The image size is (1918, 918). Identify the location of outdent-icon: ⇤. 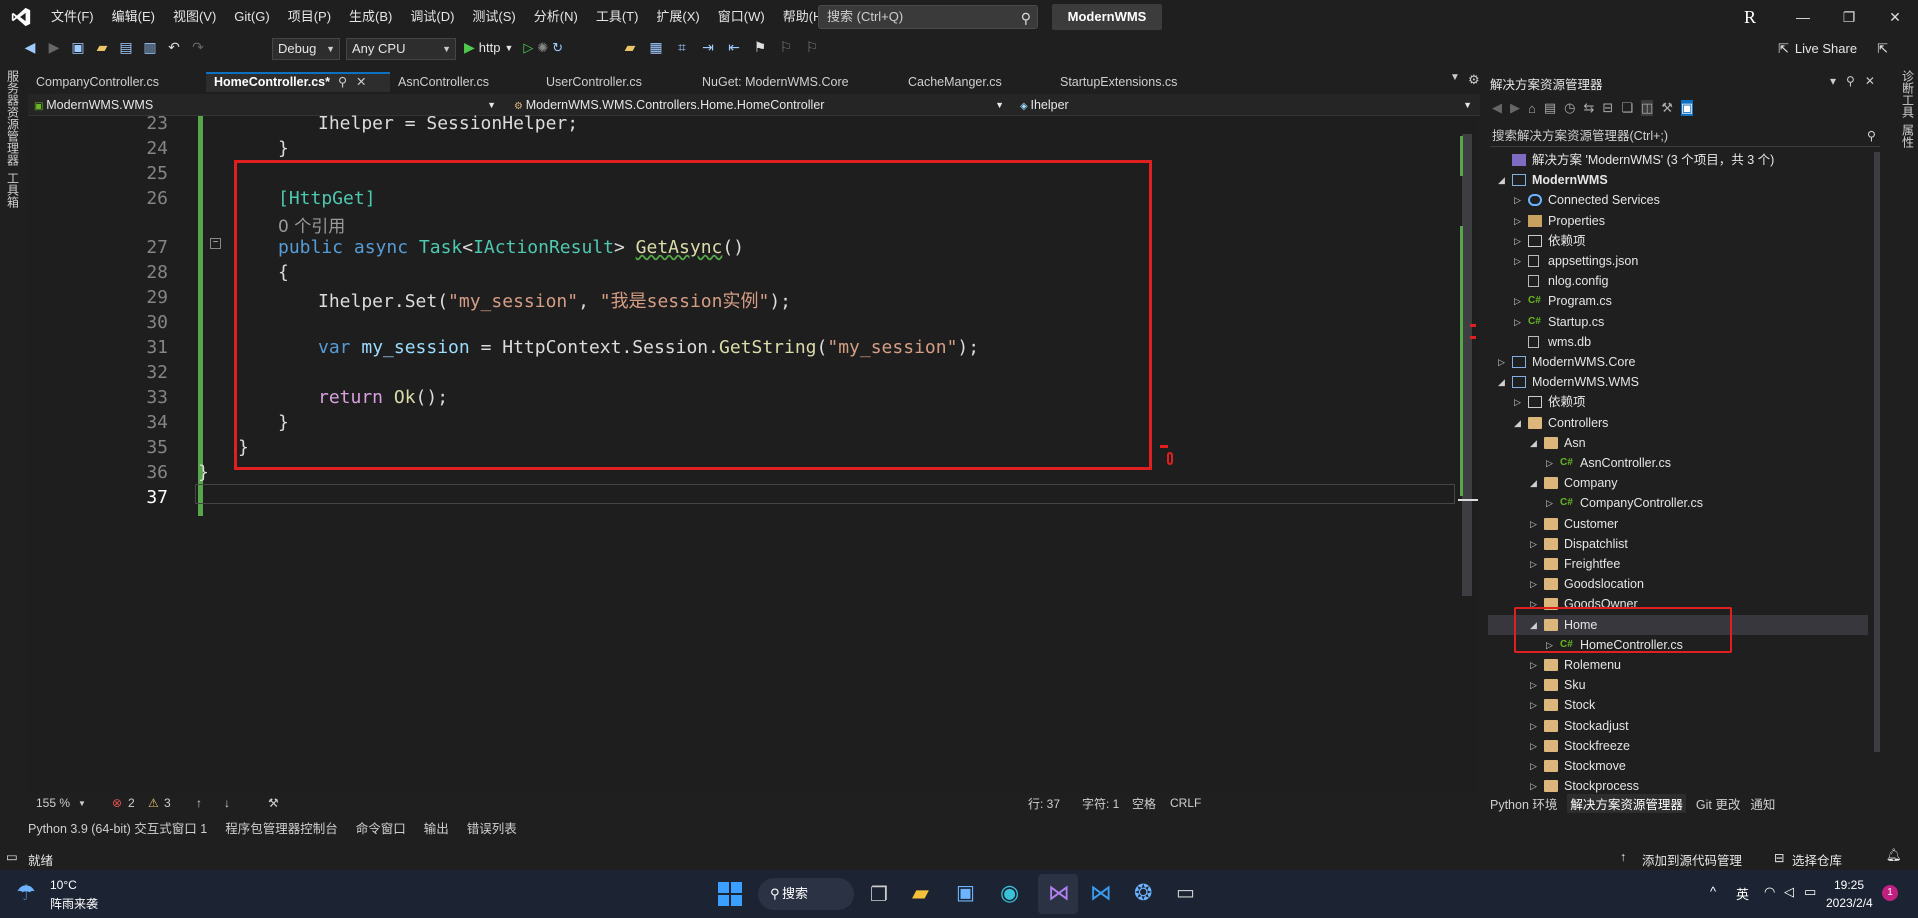
(734, 47).